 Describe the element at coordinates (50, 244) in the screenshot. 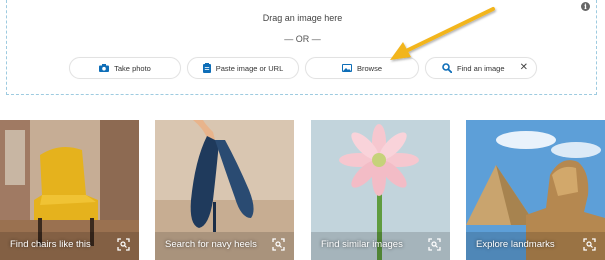

I see `card-label: Find chairs like this` at that location.